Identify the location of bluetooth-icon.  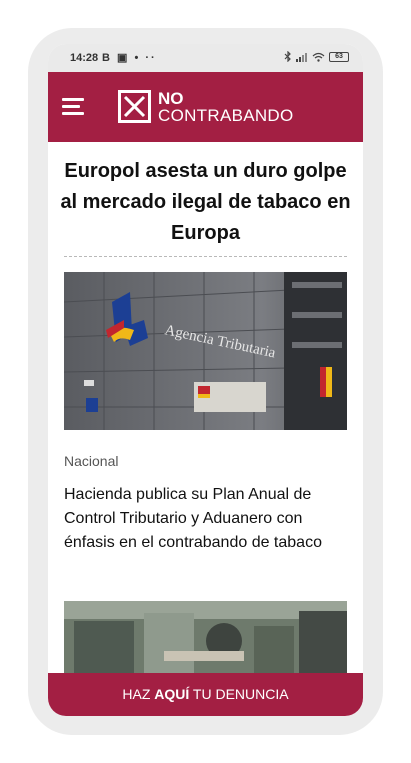
(287, 56).